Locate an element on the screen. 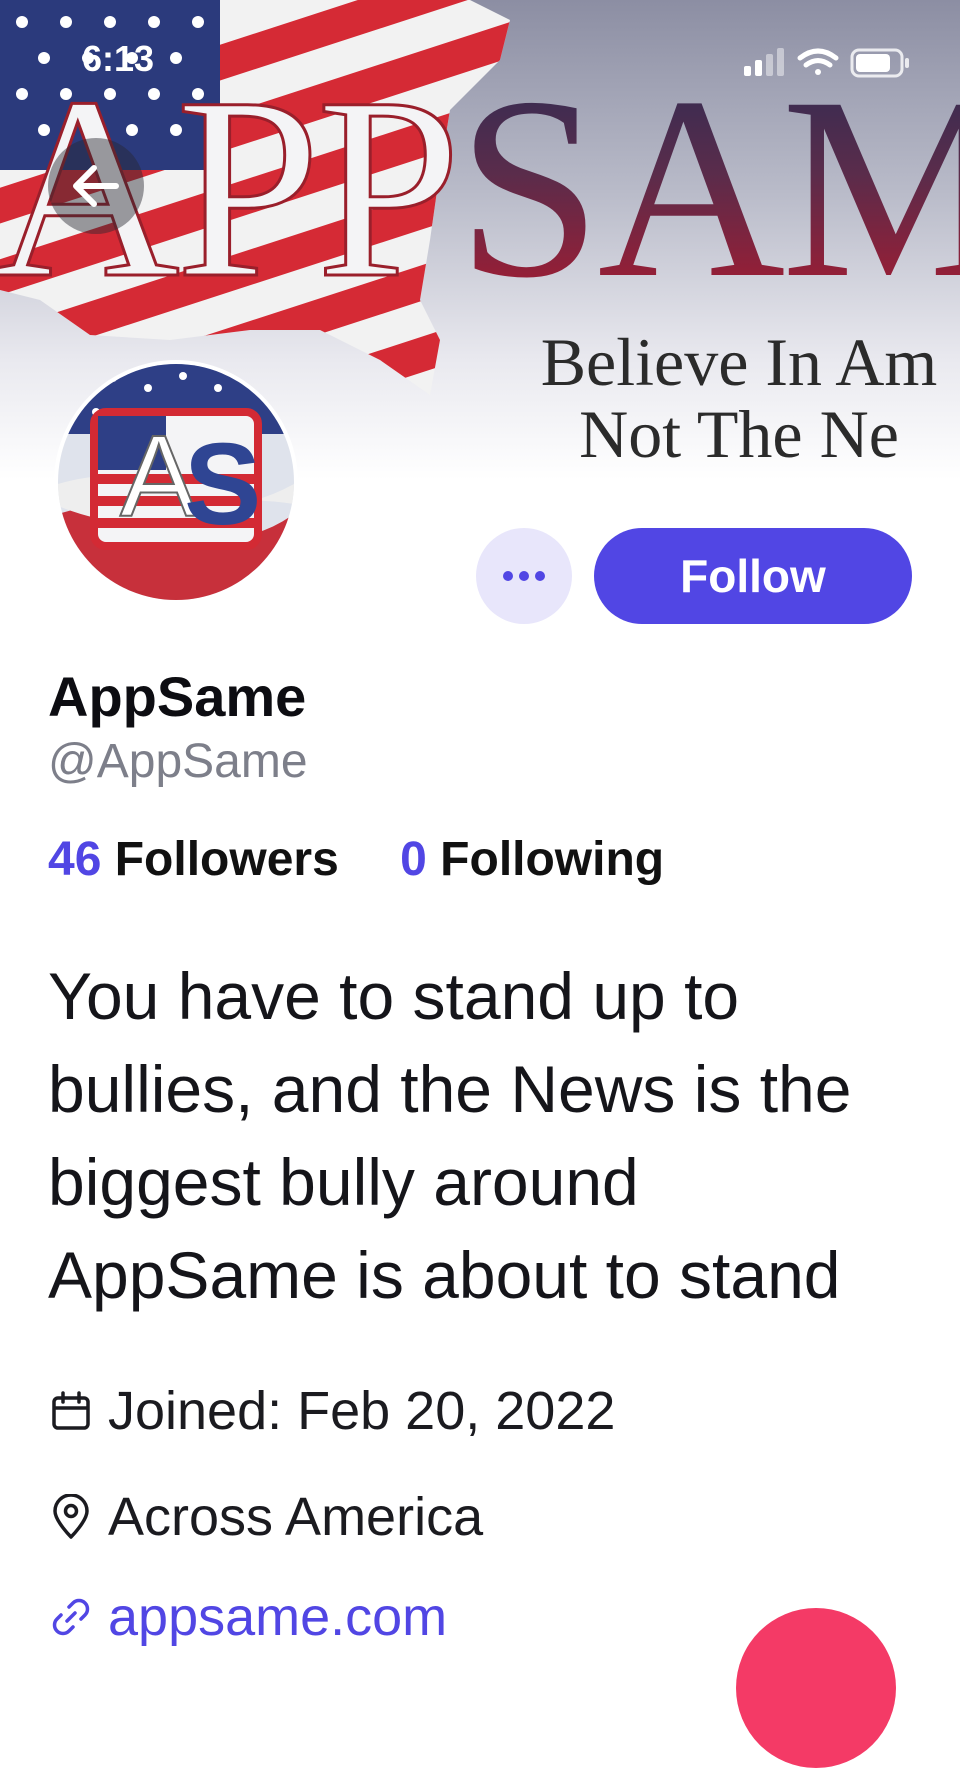 The height and width of the screenshot is (1768, 960). arrow-left-icon is located at coordinates (96, 186).